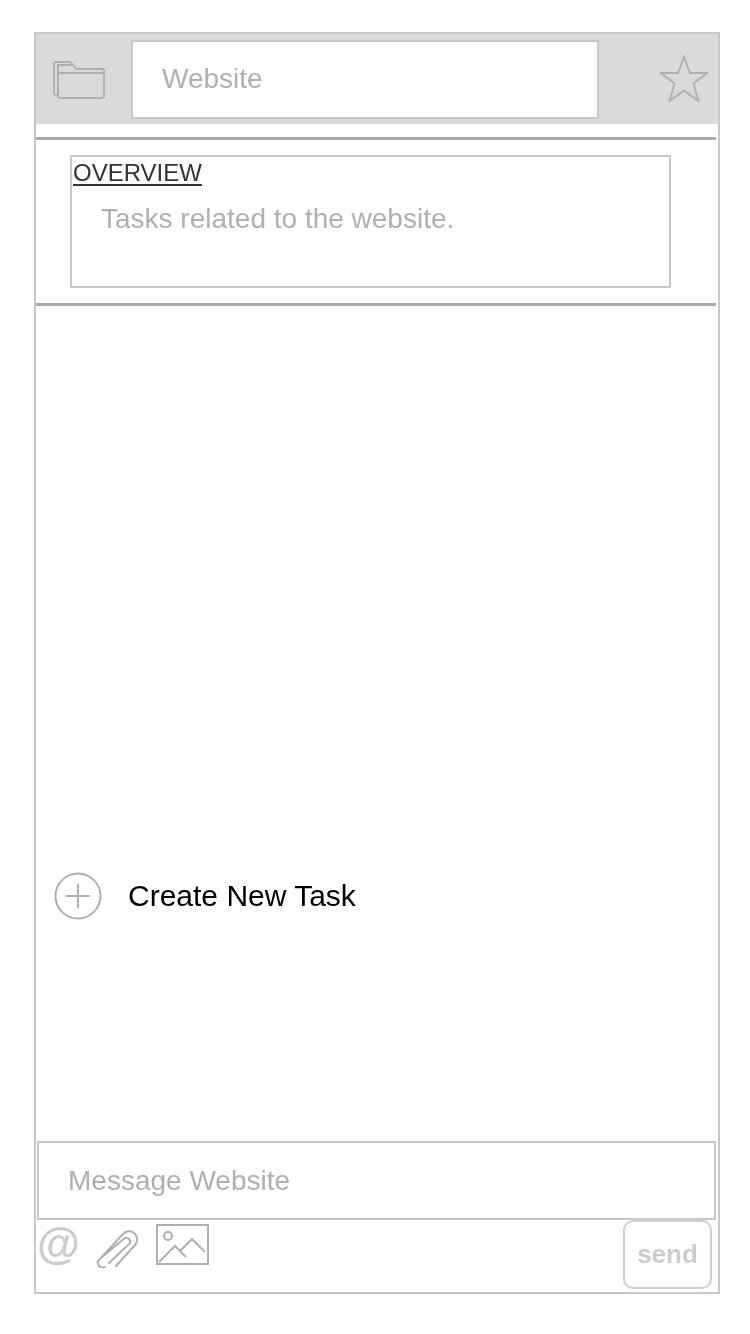 The width and height of the screenshot is (750, 1334). Describe the element at coordinates (182, 1244) in the screenshot. I see `image-icon` at that location.